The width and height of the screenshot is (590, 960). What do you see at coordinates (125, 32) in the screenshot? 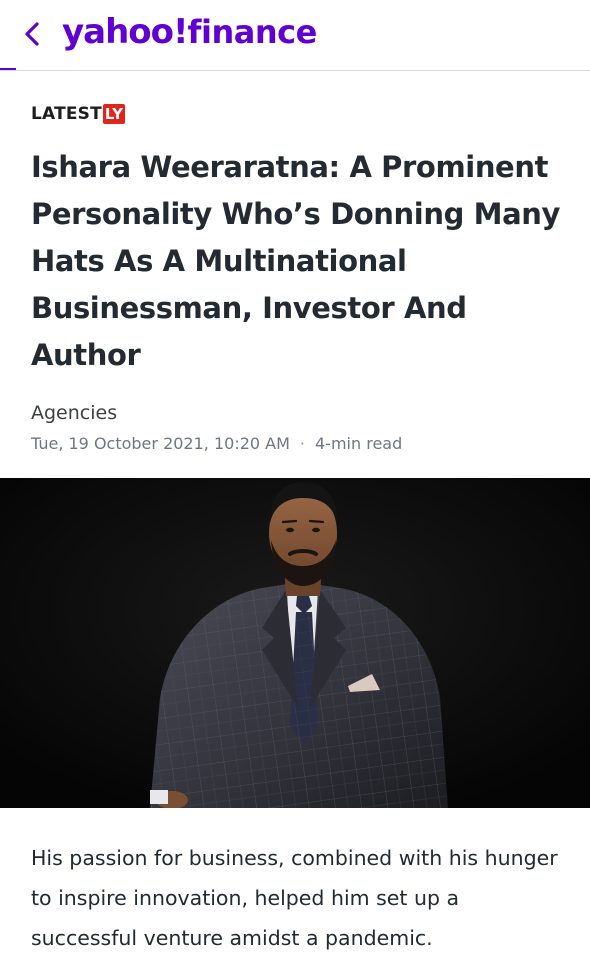
I see `logo-yahoo-text: yahoo!` at bounding box center [125, 32].